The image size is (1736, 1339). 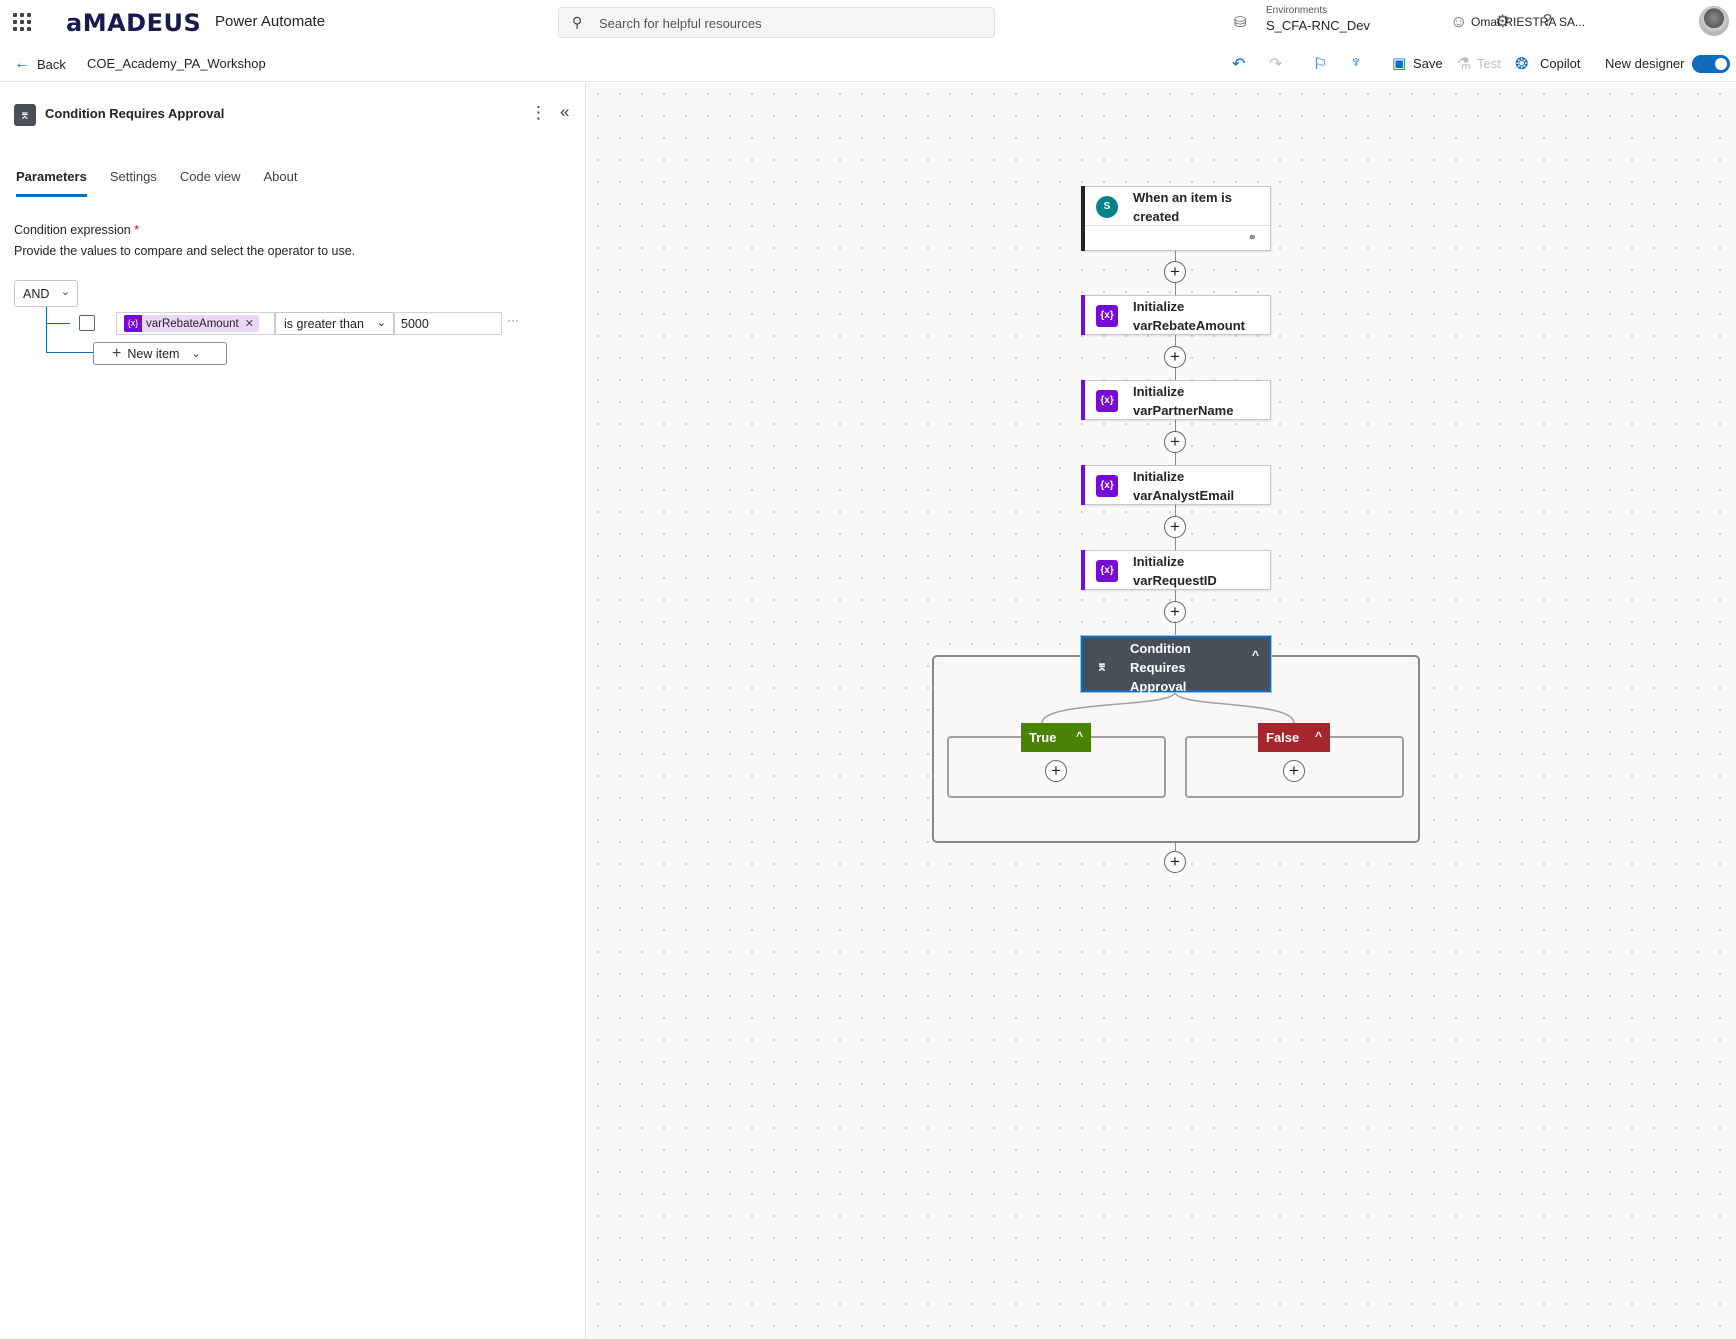 I want to click on true-branch-header: True ^, so click(x=1056, y=737).